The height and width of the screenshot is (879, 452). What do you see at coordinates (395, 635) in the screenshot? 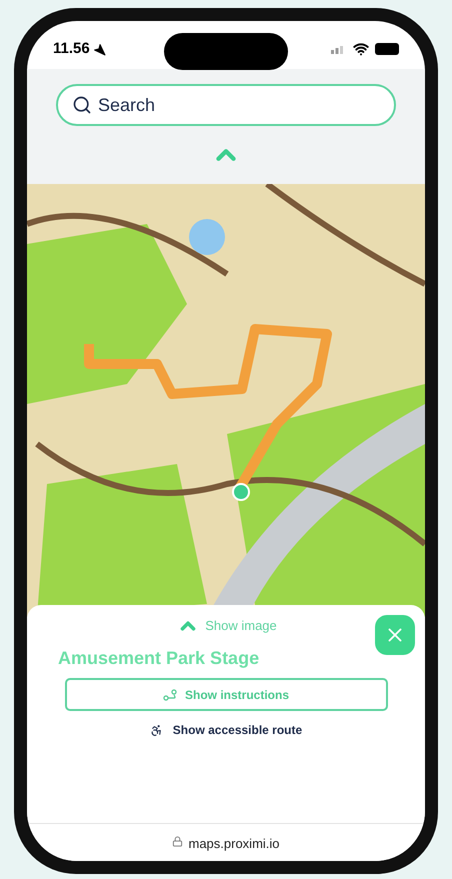
I see `close-button` at bounding box center [395, 635].